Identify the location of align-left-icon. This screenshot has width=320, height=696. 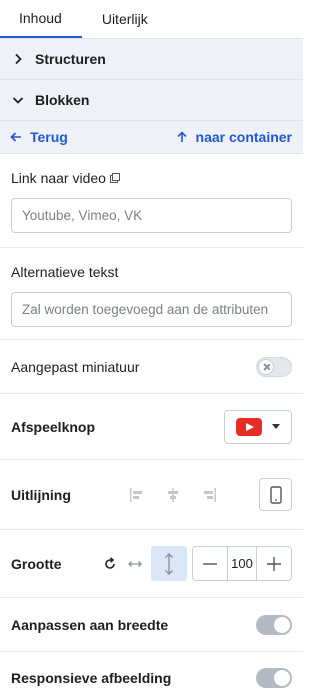
(136, 494).